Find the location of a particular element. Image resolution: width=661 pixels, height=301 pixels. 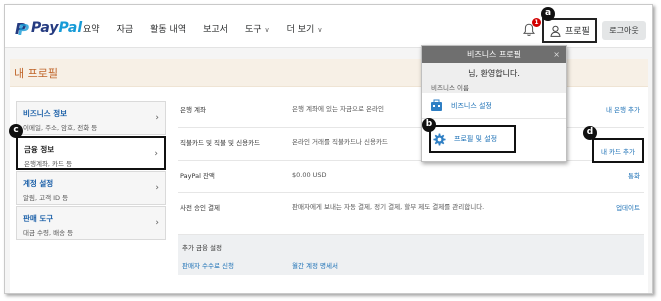

currency-link: 통화 is located at coordinates (634, 175).